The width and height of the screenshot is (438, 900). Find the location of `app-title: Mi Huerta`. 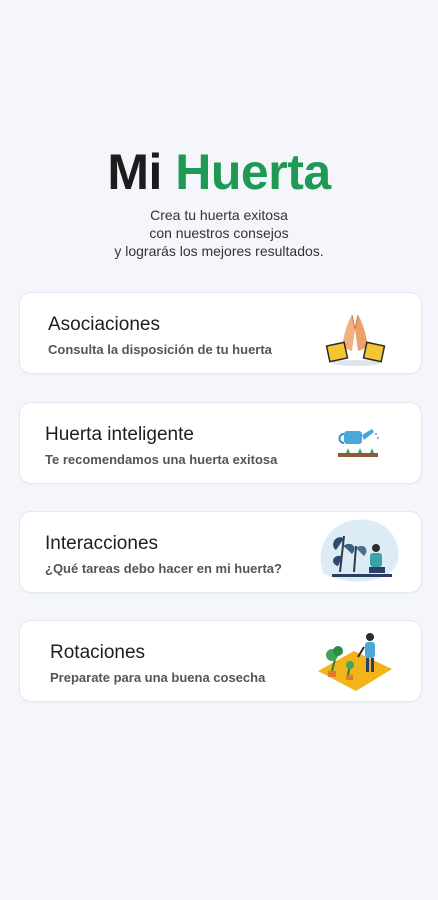

app-title: Mi Huerta is located at coordinates (219, 172).